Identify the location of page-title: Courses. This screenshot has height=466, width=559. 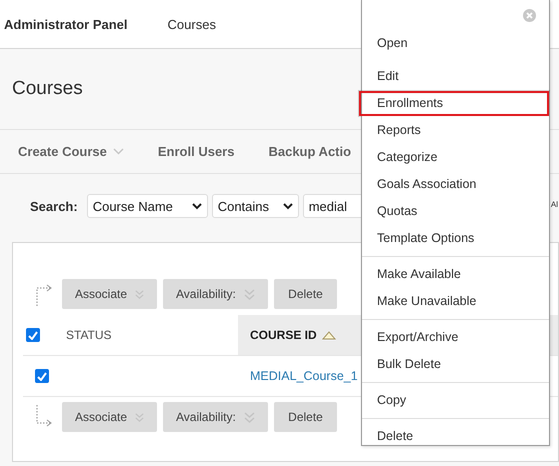
(47, 89).